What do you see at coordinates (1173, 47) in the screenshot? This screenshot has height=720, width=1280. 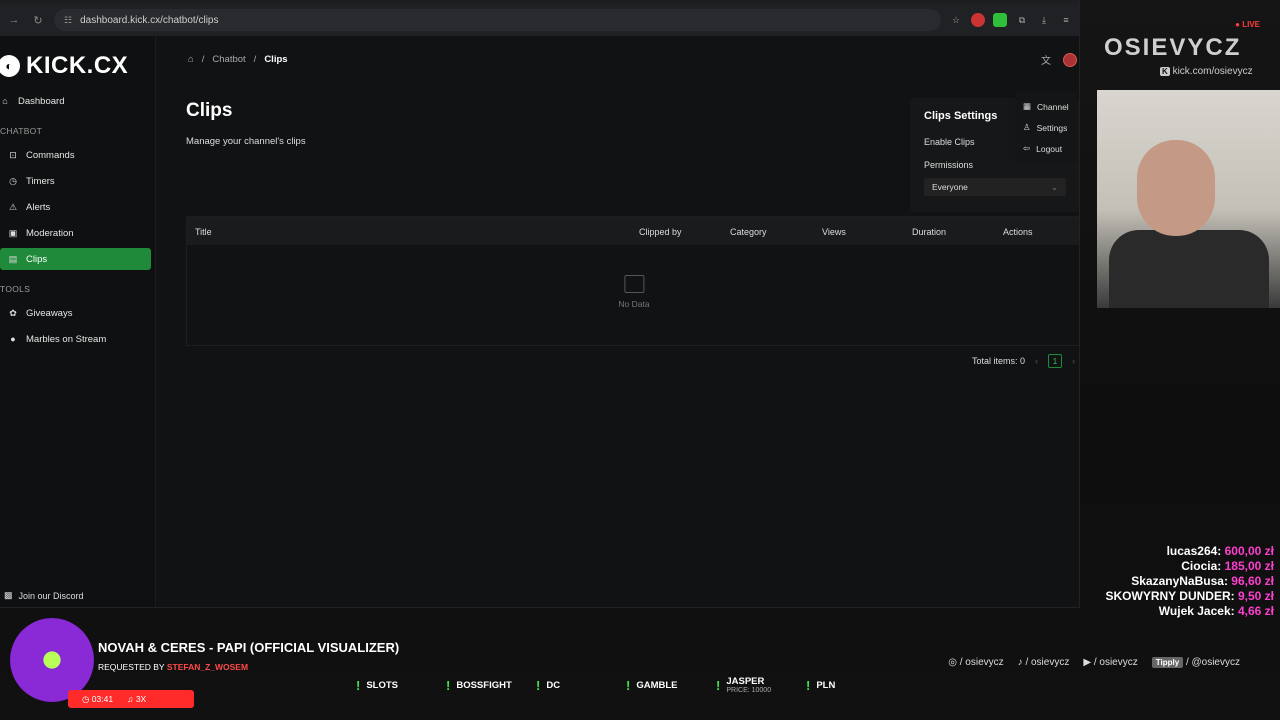 I see `channel-name: OSIEVYCZ` at bounding box center [1173, 47].